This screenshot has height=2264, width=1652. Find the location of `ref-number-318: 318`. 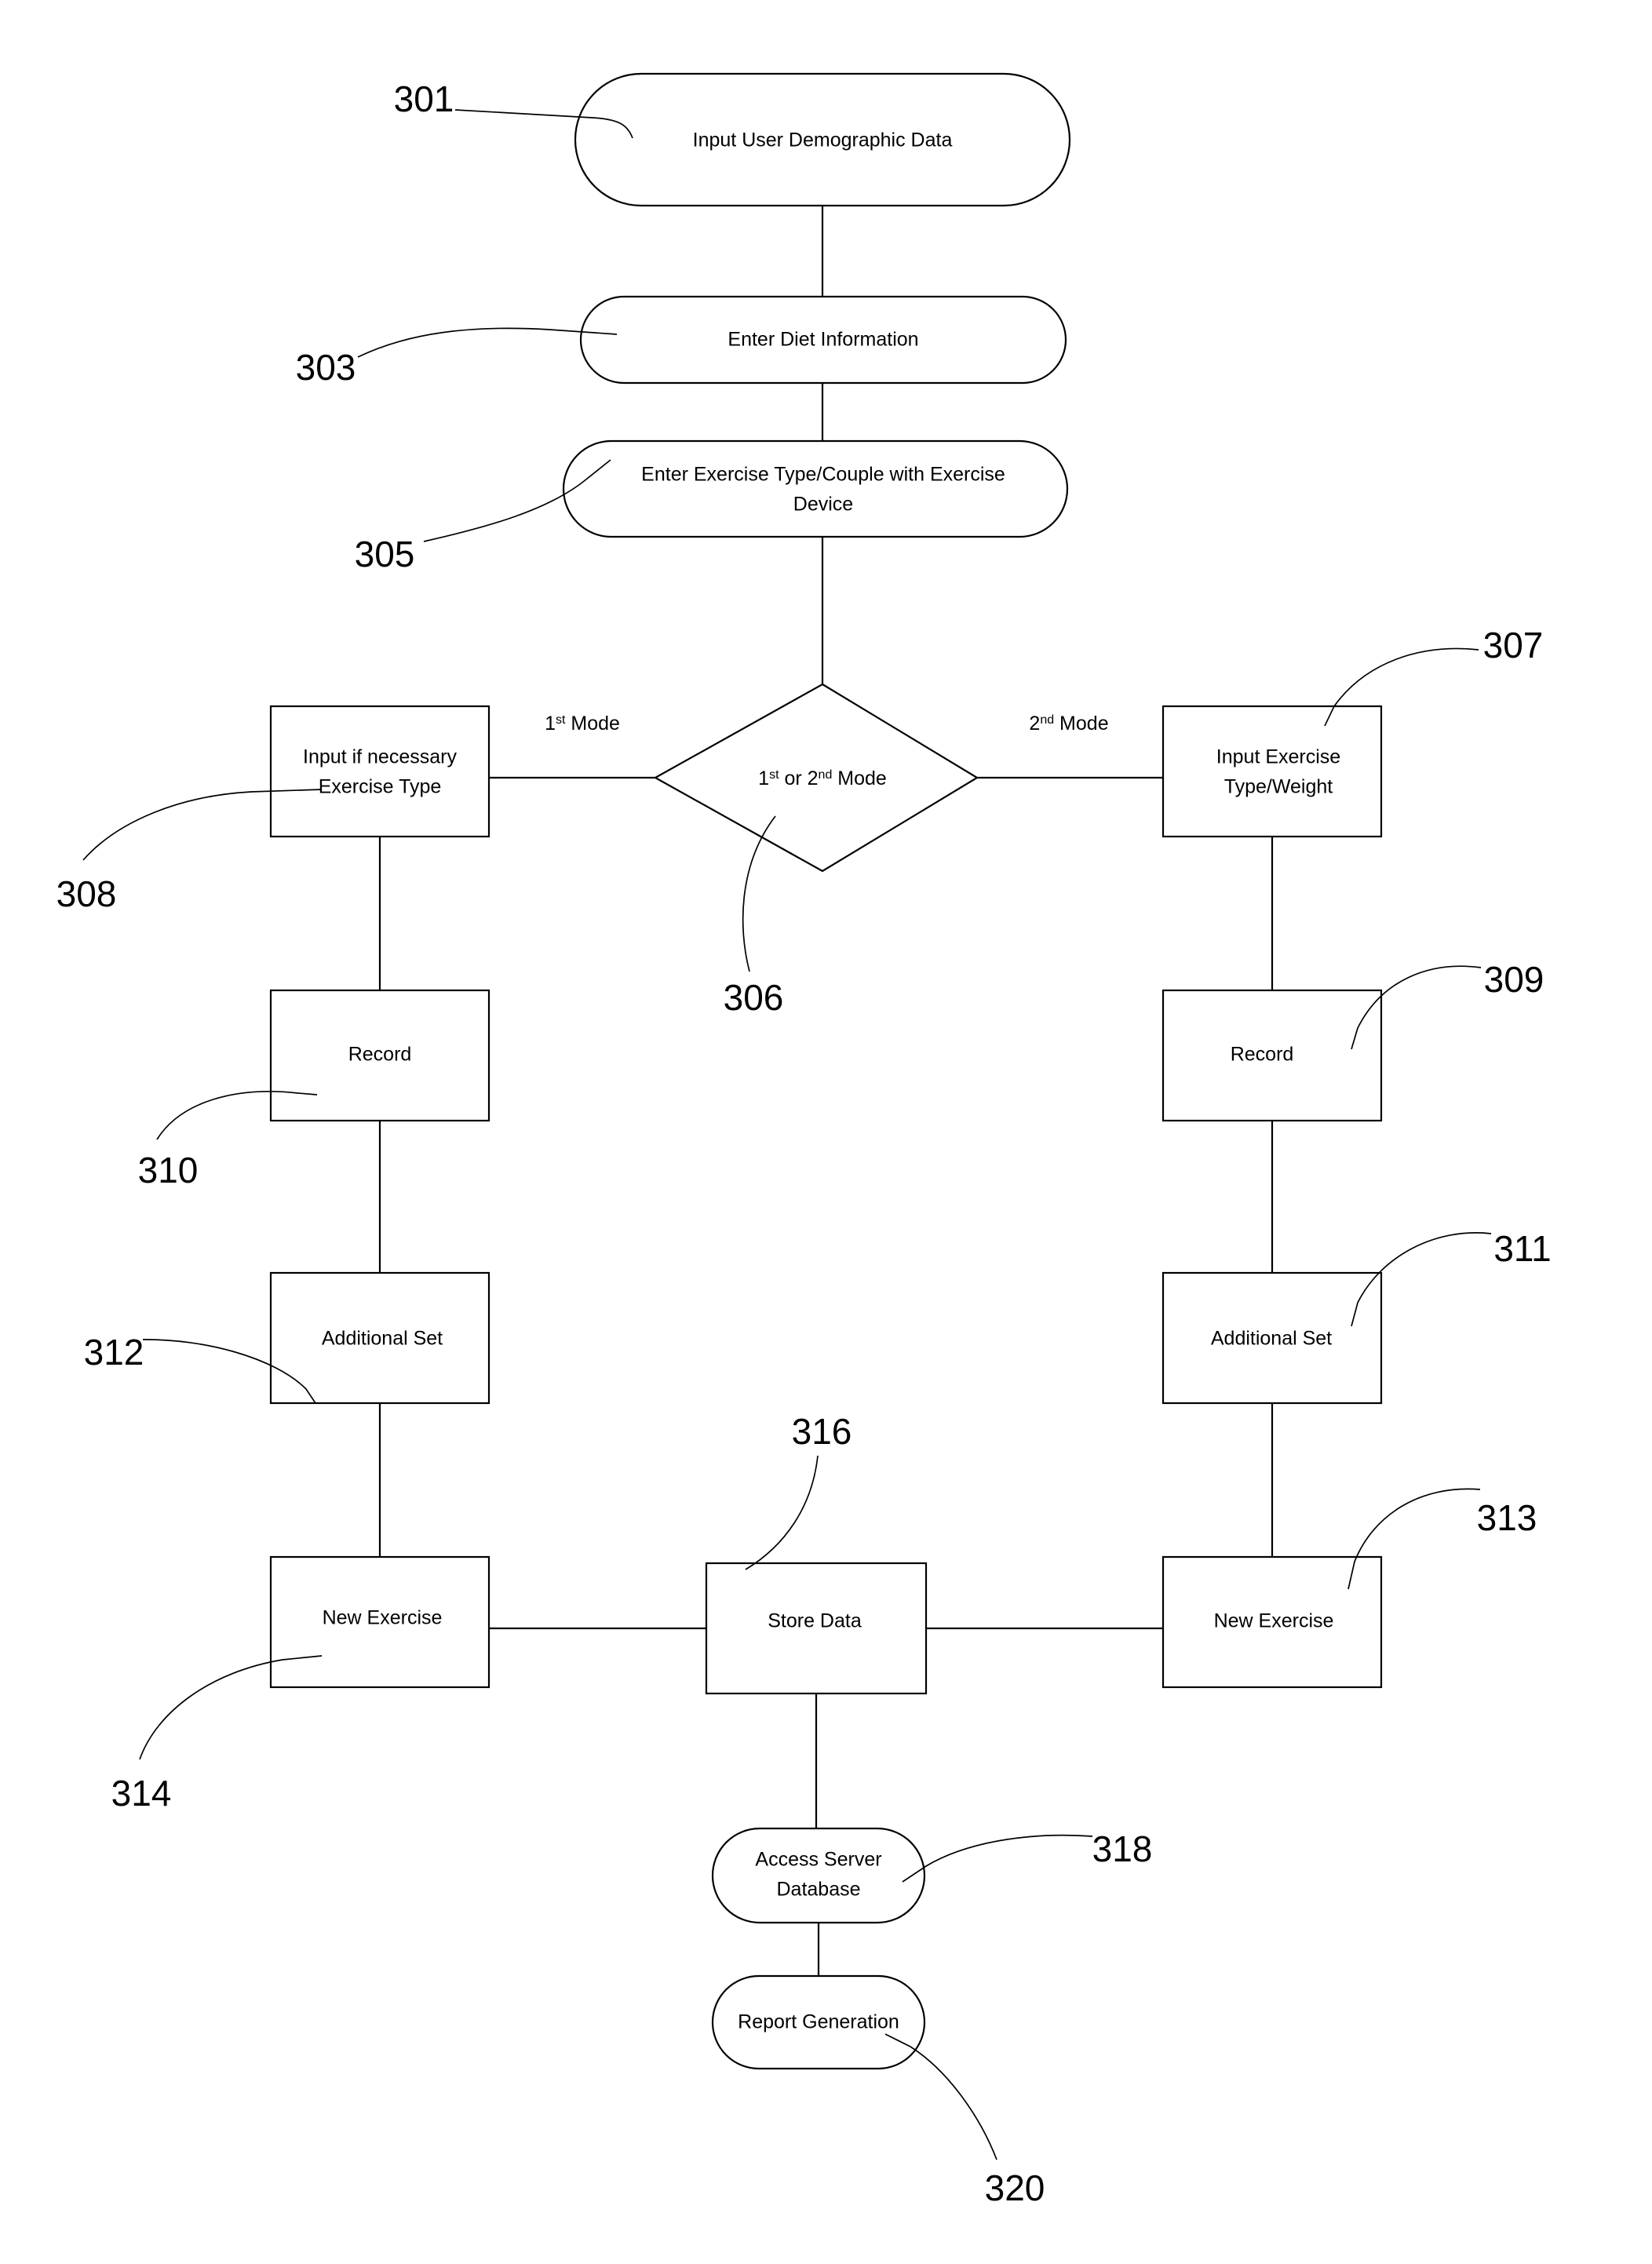

ref-number-318: 318 is located at coordinates (1122, 1848).